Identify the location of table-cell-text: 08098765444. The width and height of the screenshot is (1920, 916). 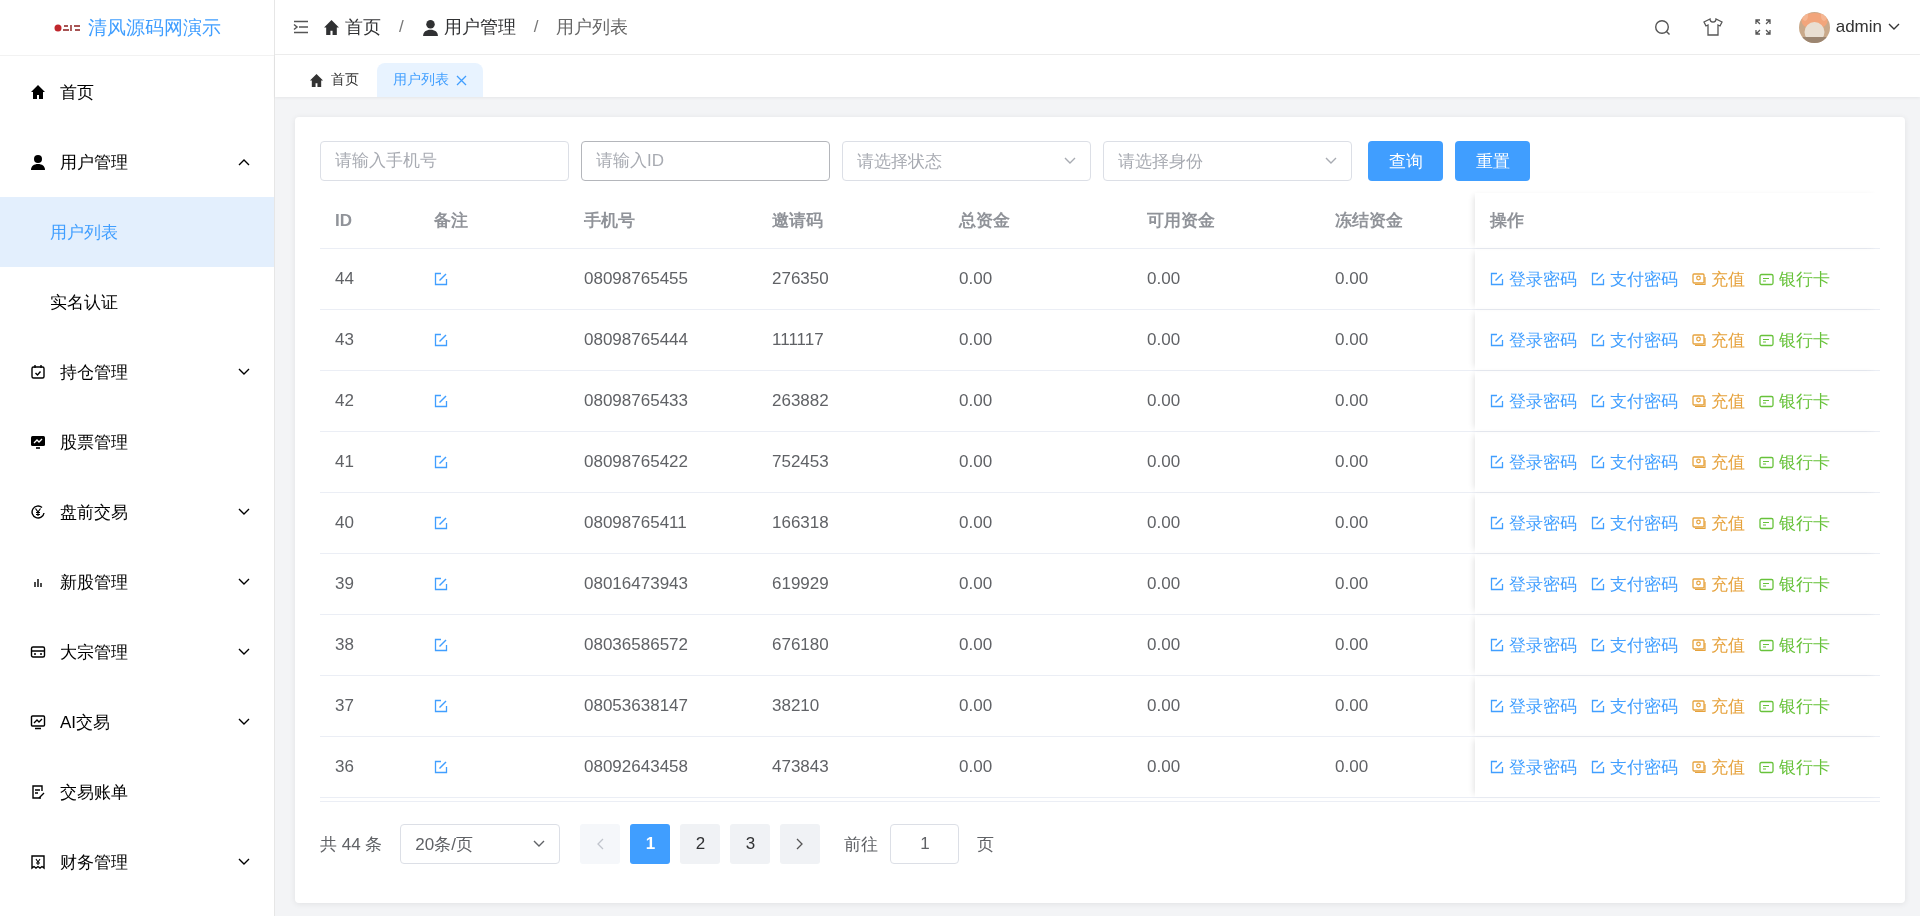
(636, 340).